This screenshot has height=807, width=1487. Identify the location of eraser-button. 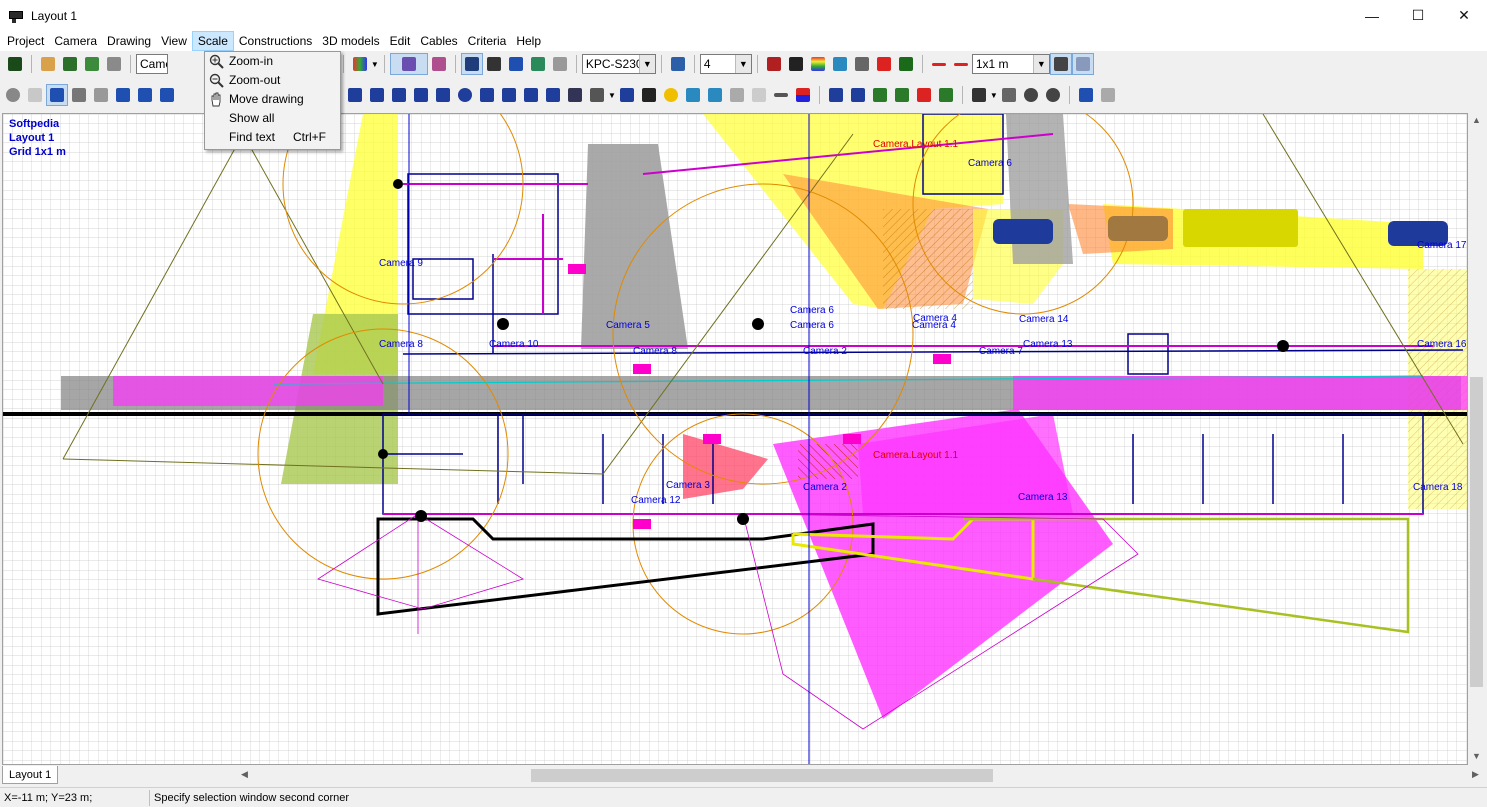
(35, 95).